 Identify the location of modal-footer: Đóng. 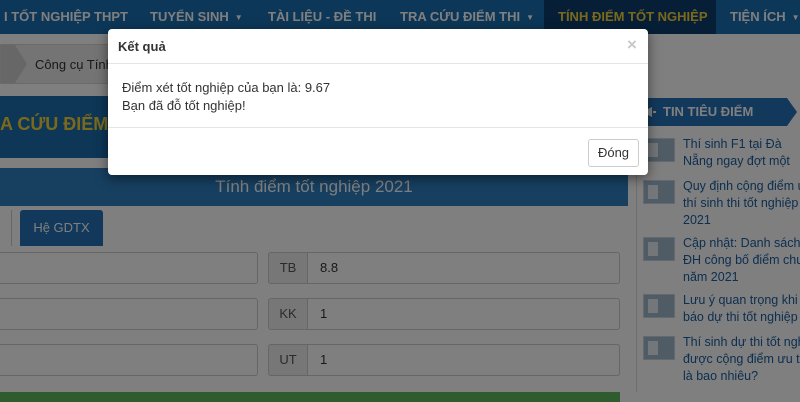
(378, 151).